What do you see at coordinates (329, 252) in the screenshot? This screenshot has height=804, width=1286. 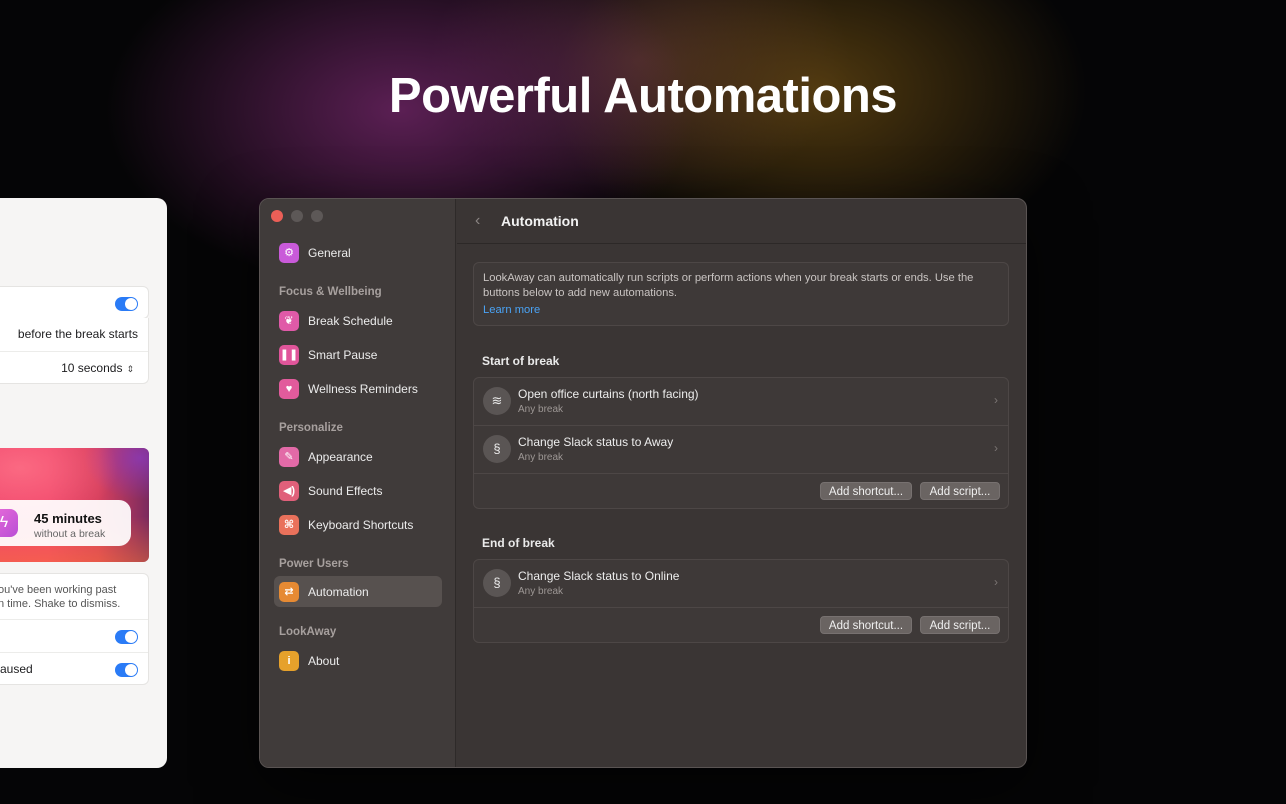 I see `sidebar-item-label: General` at bounding box center [329, 252].